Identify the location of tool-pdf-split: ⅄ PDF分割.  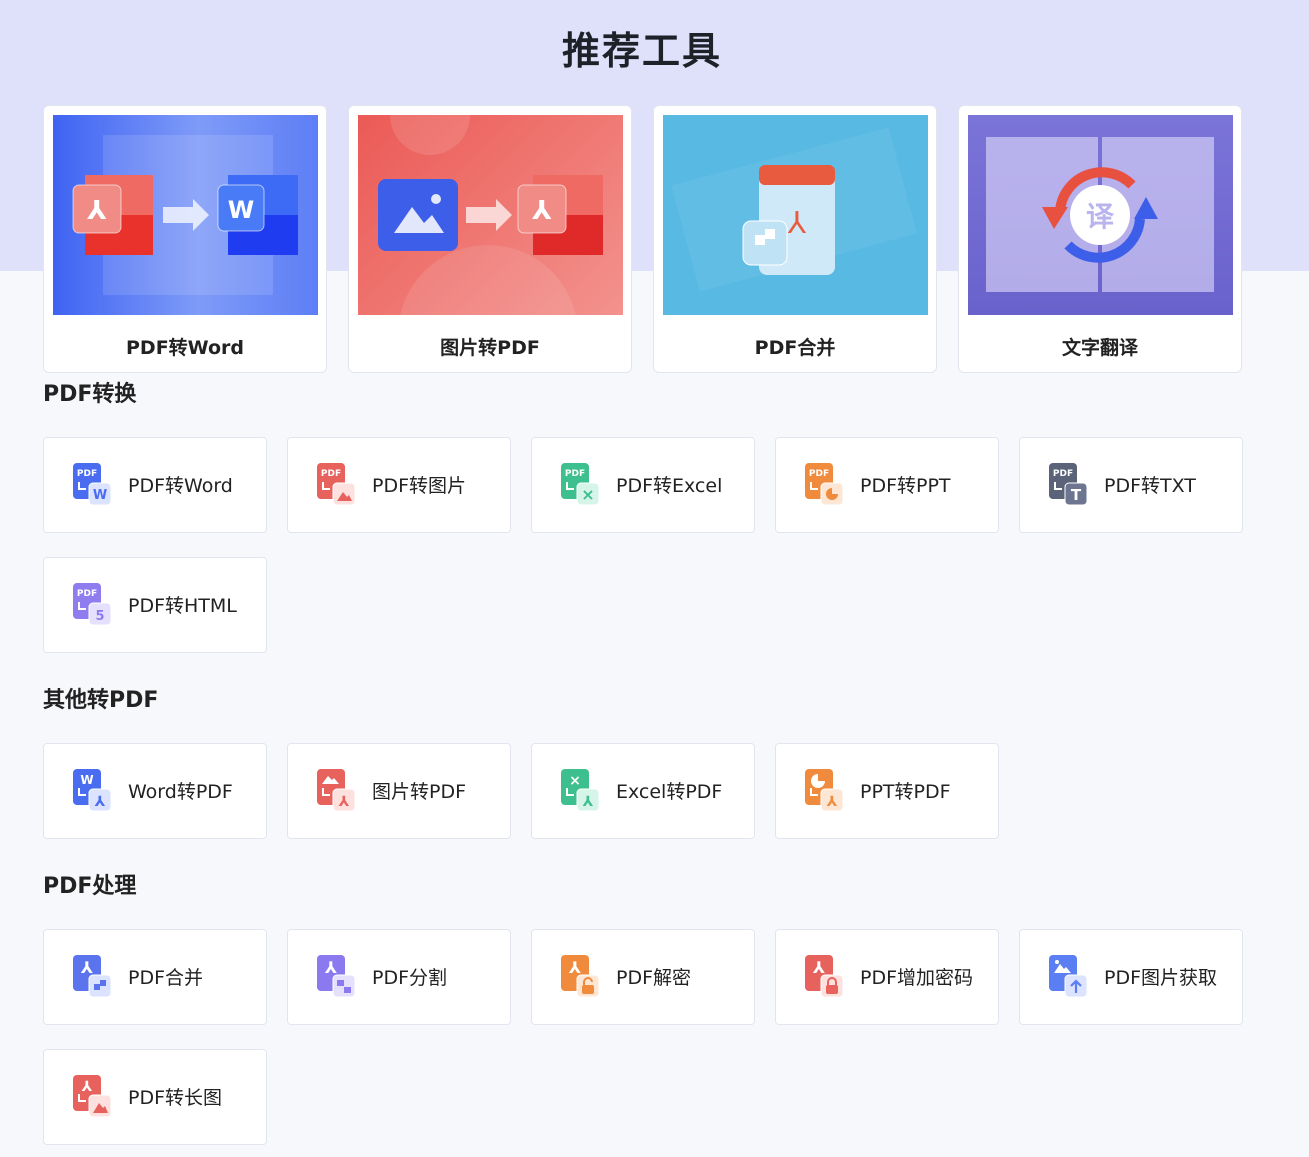
(399, 977).